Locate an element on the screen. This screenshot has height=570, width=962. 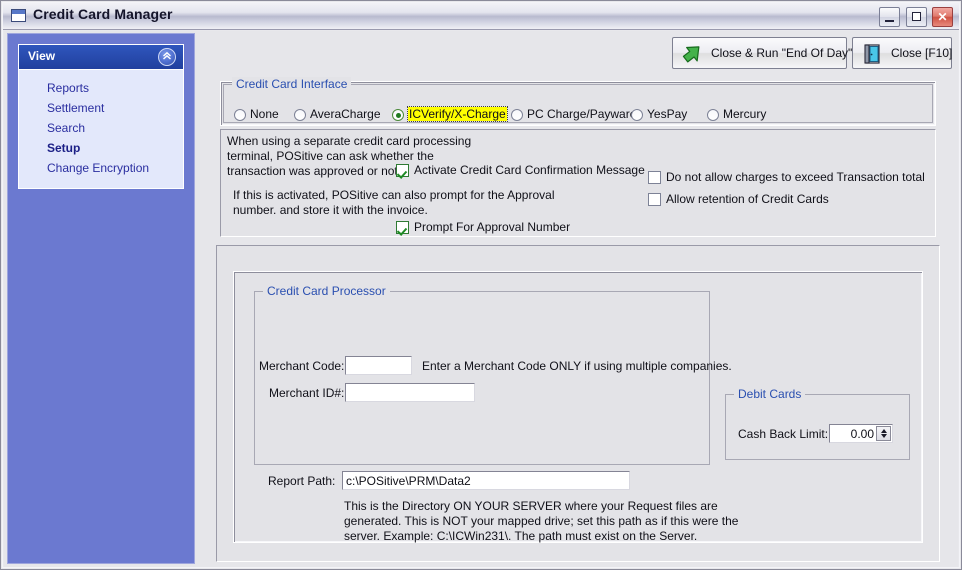
activate-confirmation-checkmark is located at coordinates (402, 170).